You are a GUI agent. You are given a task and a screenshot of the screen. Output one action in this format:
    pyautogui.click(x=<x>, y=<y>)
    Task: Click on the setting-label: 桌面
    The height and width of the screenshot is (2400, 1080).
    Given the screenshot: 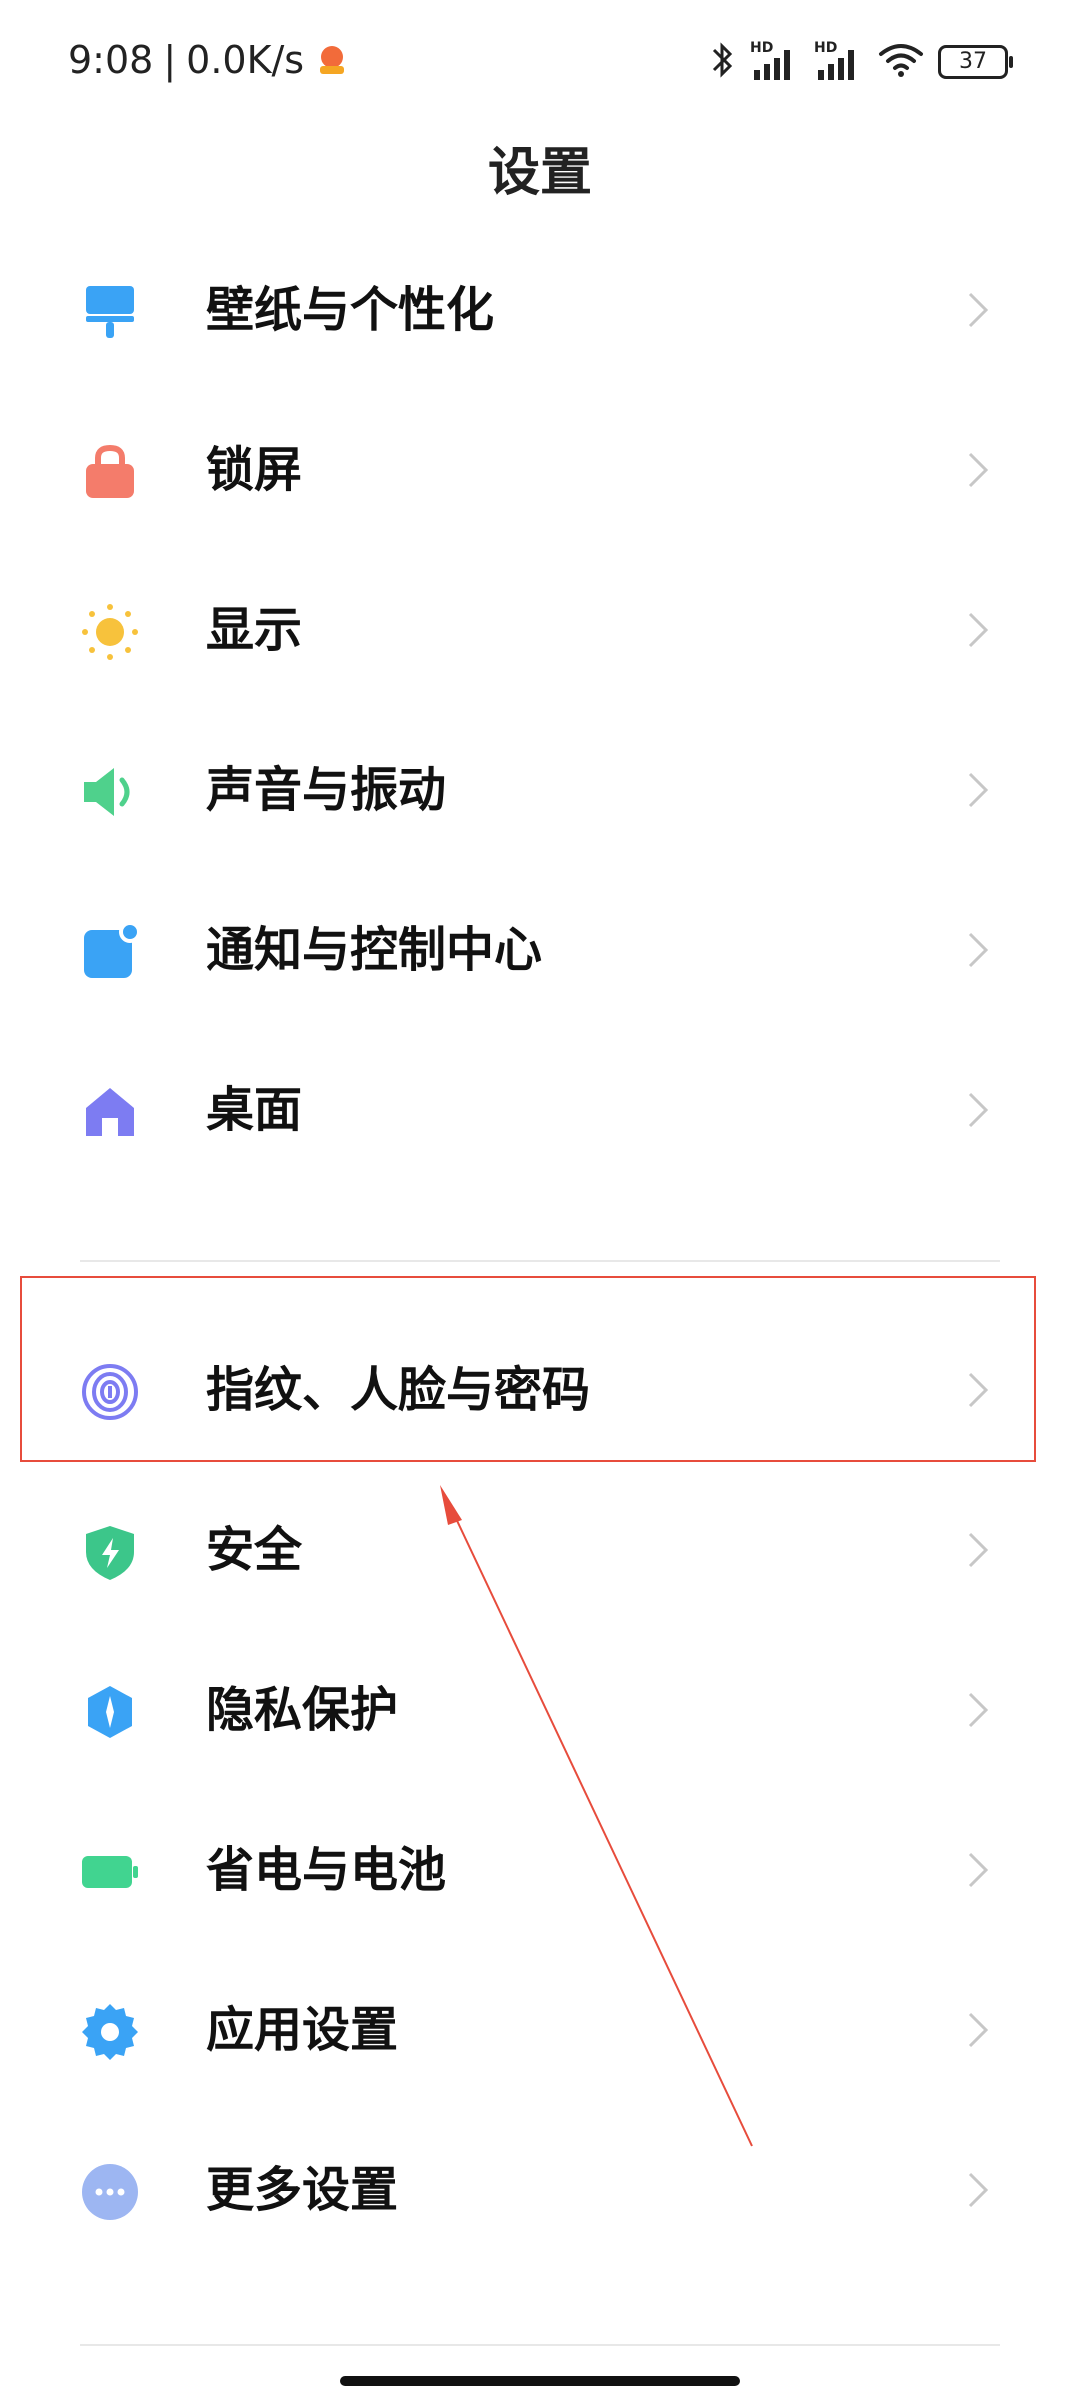 What is the action you would take?
    pyautogui.click(x=254, y=1110)
    